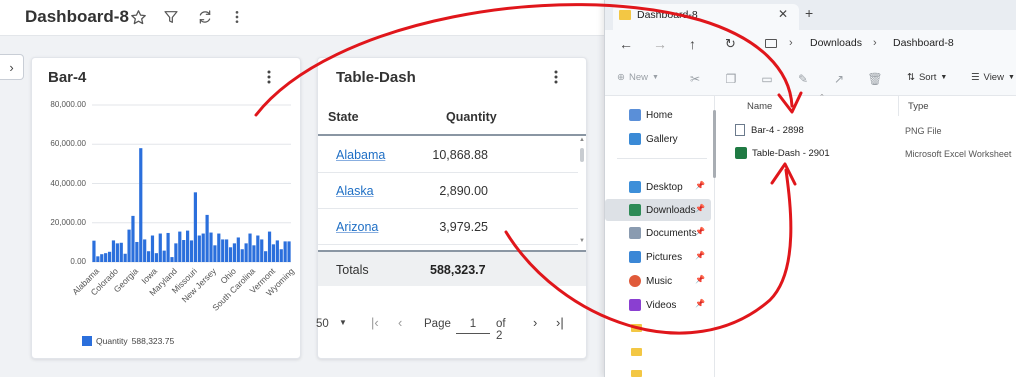 The height and width of the screenshot is (377, 1016). I want to click on close-tab-icon: ✕, so click(783, 14).